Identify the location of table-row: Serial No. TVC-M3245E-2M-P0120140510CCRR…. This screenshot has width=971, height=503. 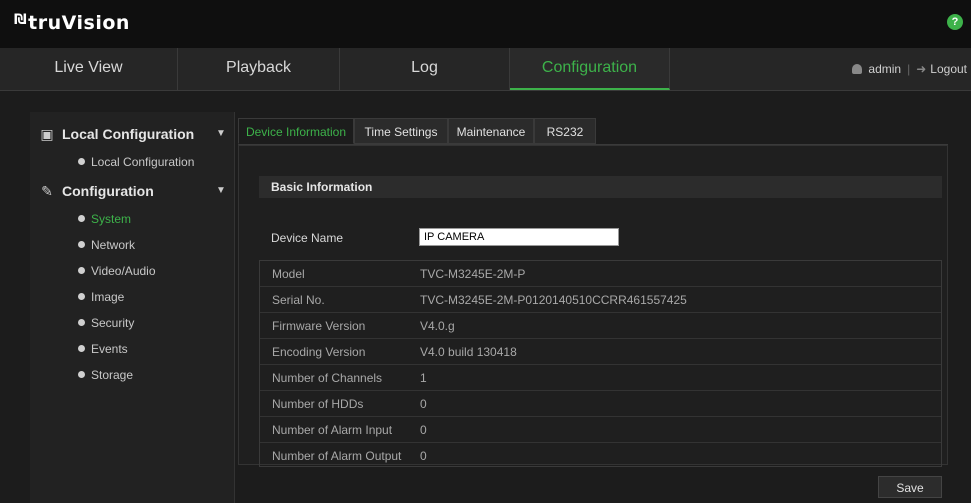
(600, 300).